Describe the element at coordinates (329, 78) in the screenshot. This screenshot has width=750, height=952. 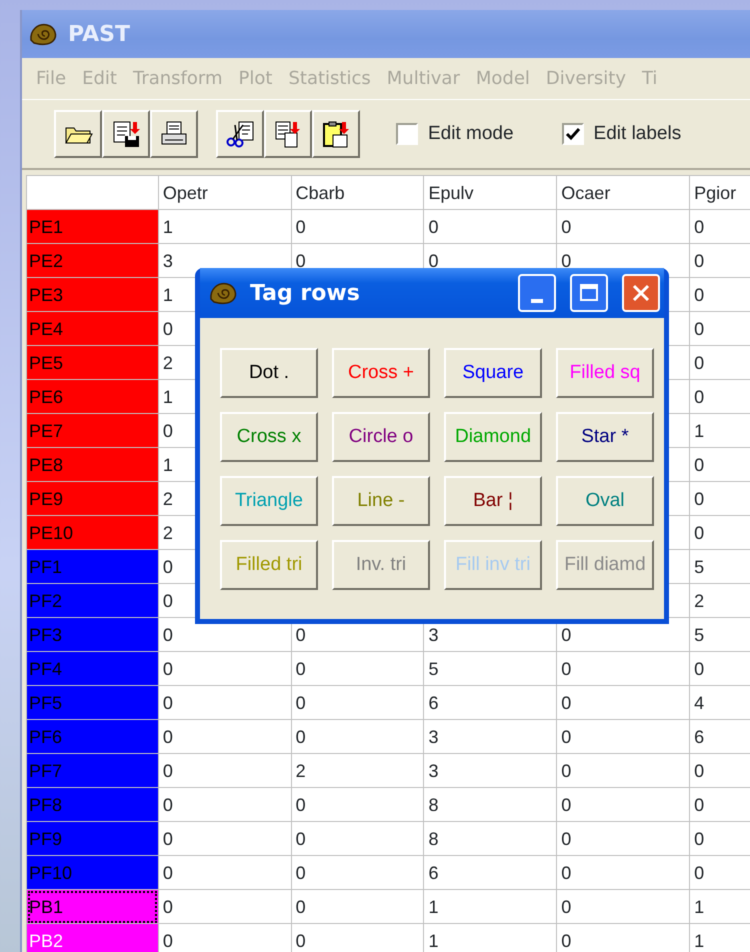
I see `menu-item: Statistics` at that location.